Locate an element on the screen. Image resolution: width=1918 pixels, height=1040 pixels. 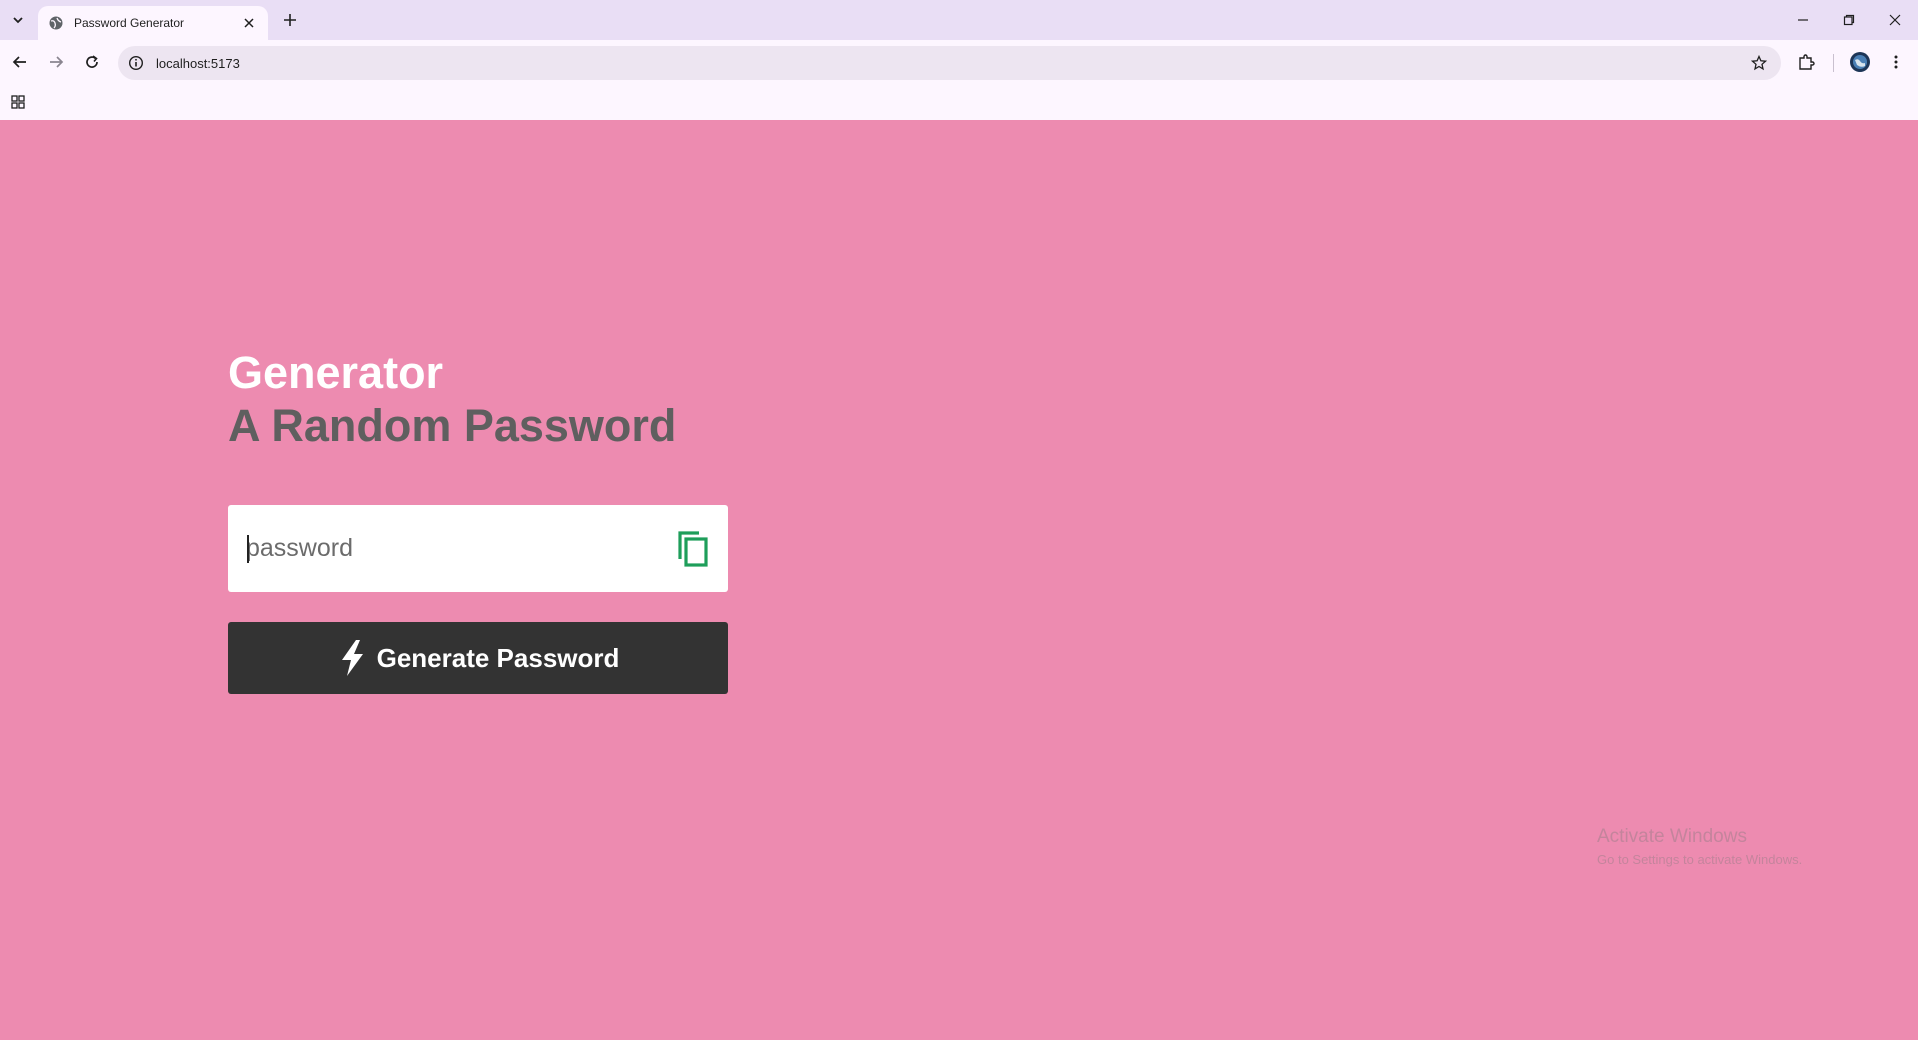
copy-icon is located at coordinates (693, 549).